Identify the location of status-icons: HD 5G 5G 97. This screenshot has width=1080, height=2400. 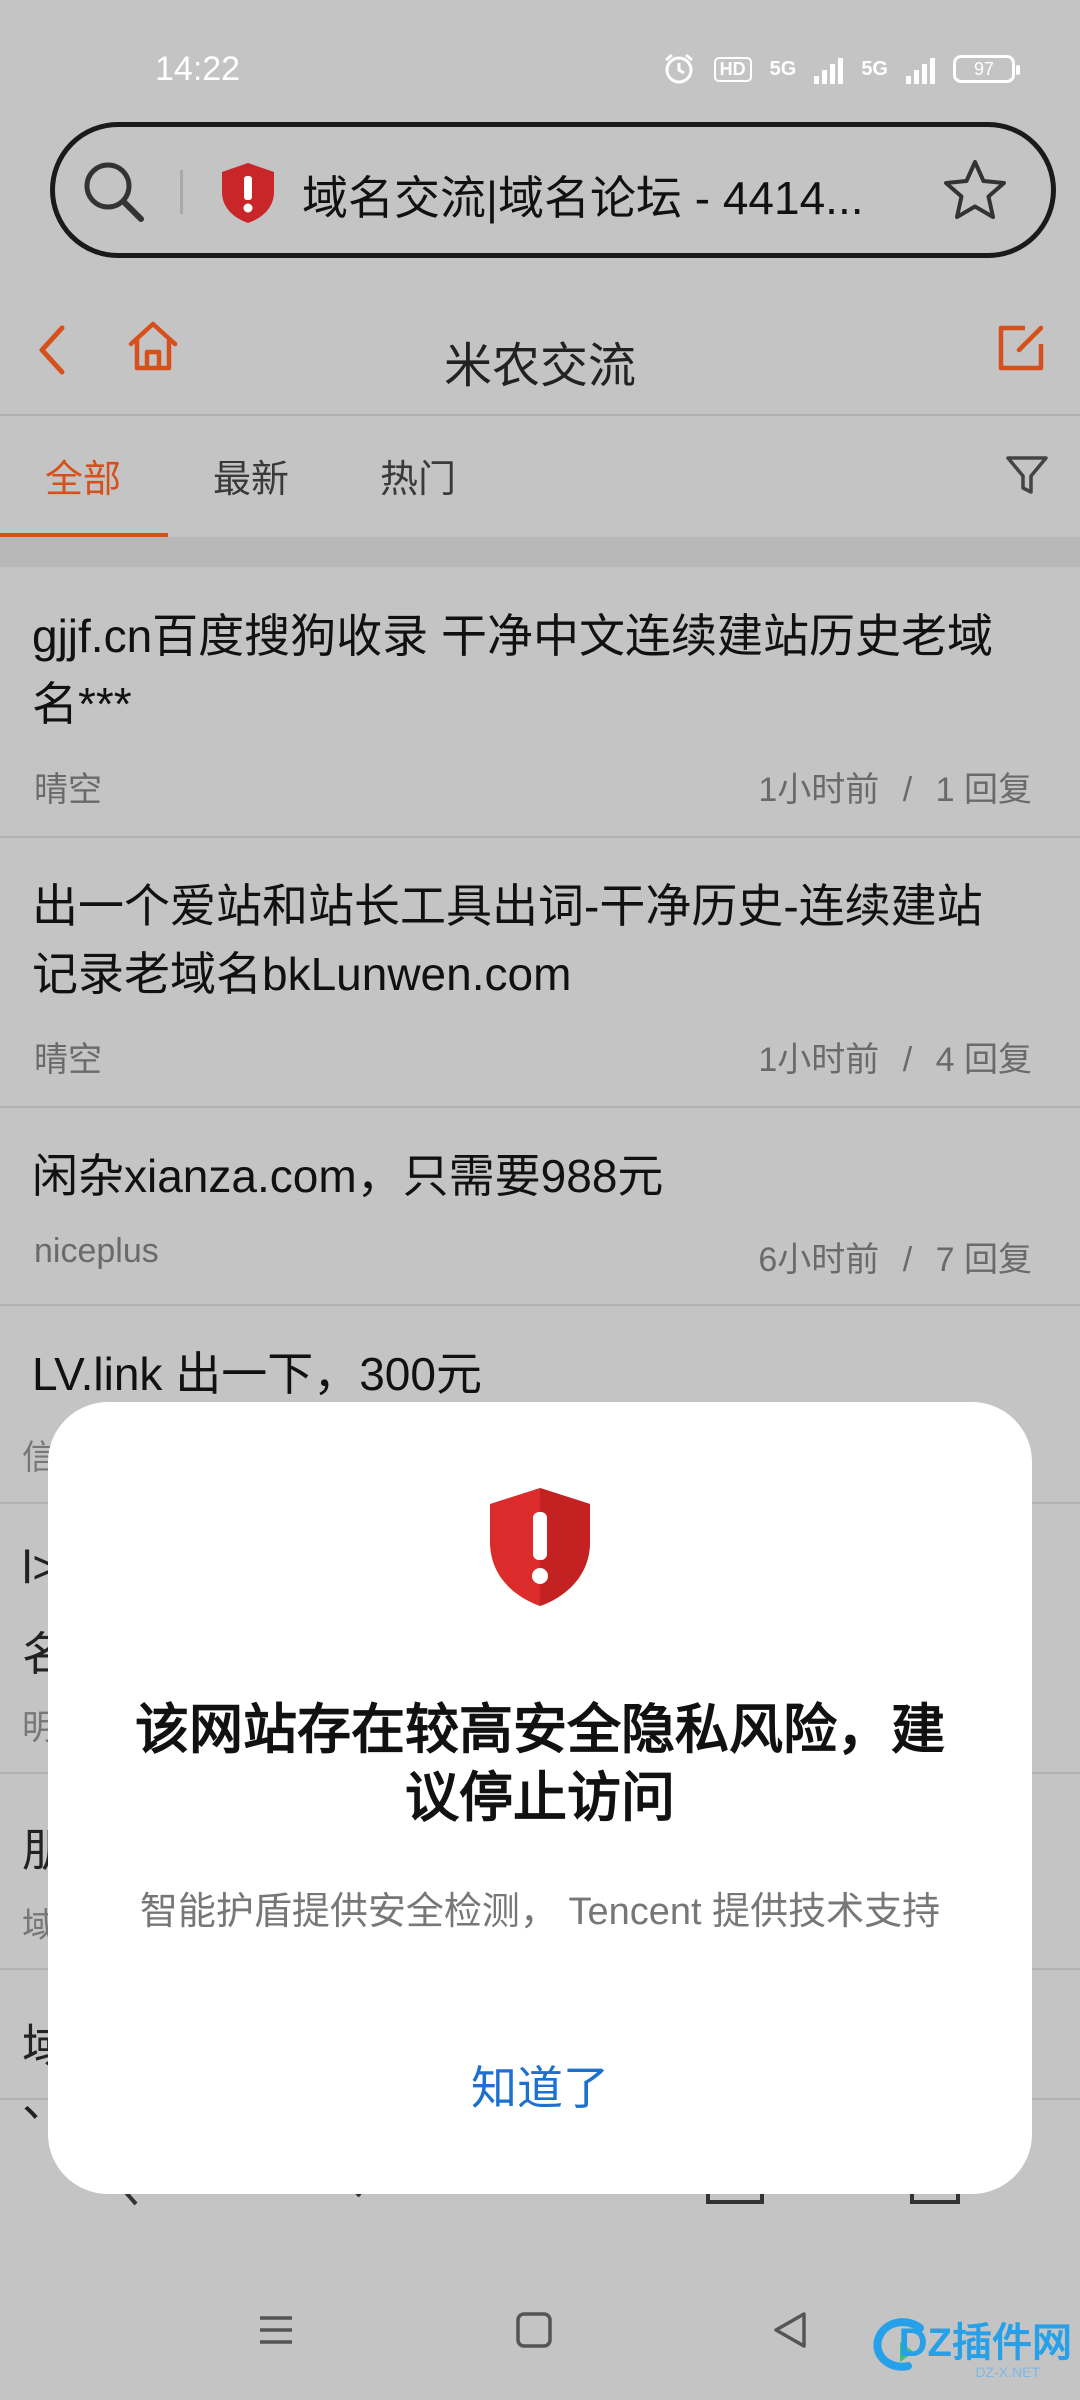
(841, 69).